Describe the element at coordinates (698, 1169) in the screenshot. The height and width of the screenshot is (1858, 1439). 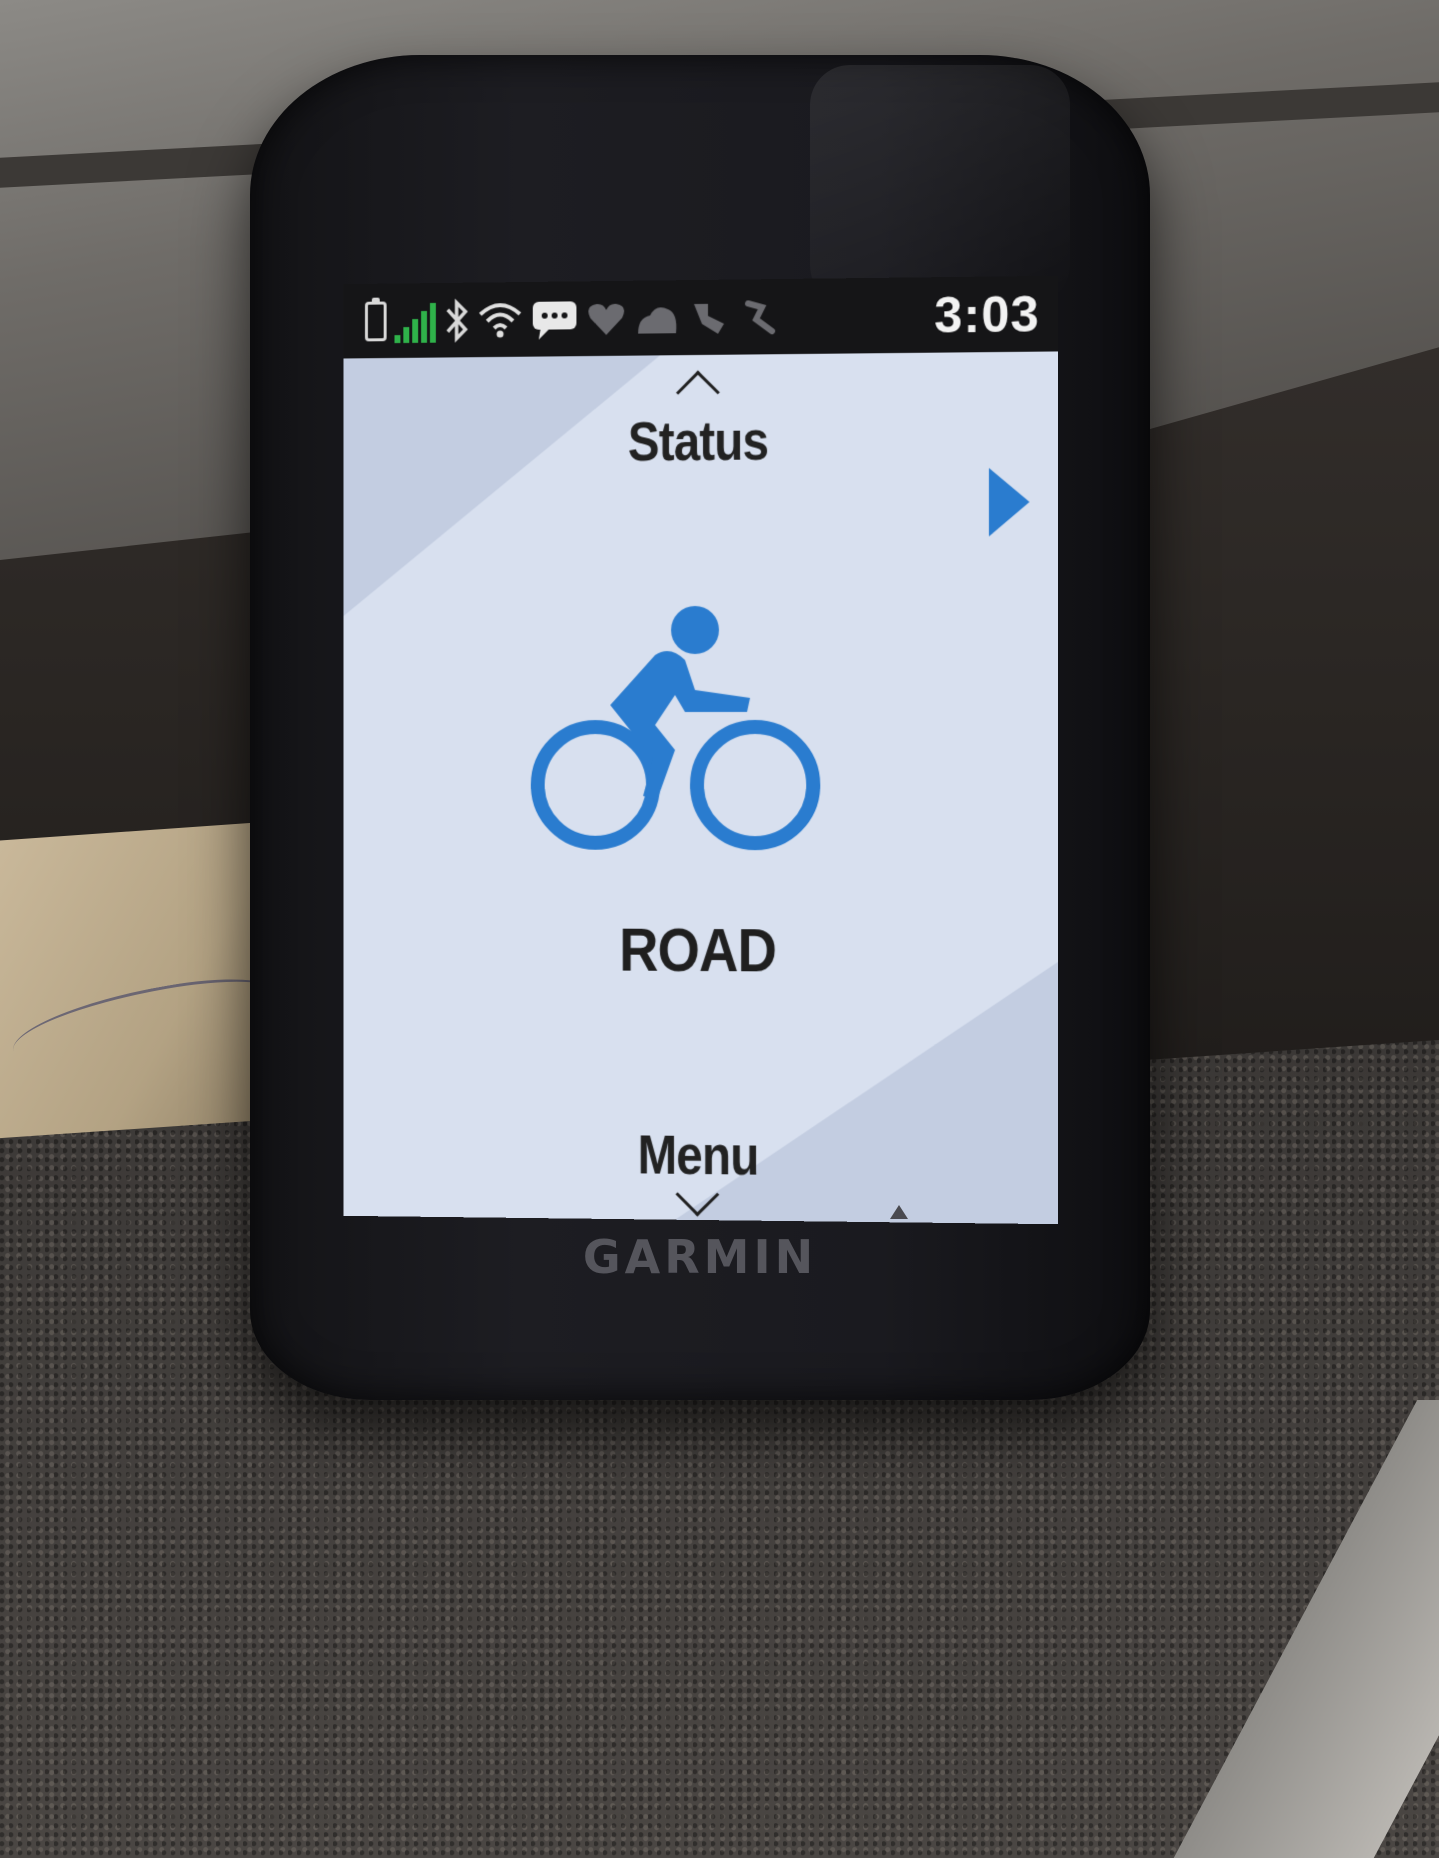
I see `menu-nav: Menu` at that location.